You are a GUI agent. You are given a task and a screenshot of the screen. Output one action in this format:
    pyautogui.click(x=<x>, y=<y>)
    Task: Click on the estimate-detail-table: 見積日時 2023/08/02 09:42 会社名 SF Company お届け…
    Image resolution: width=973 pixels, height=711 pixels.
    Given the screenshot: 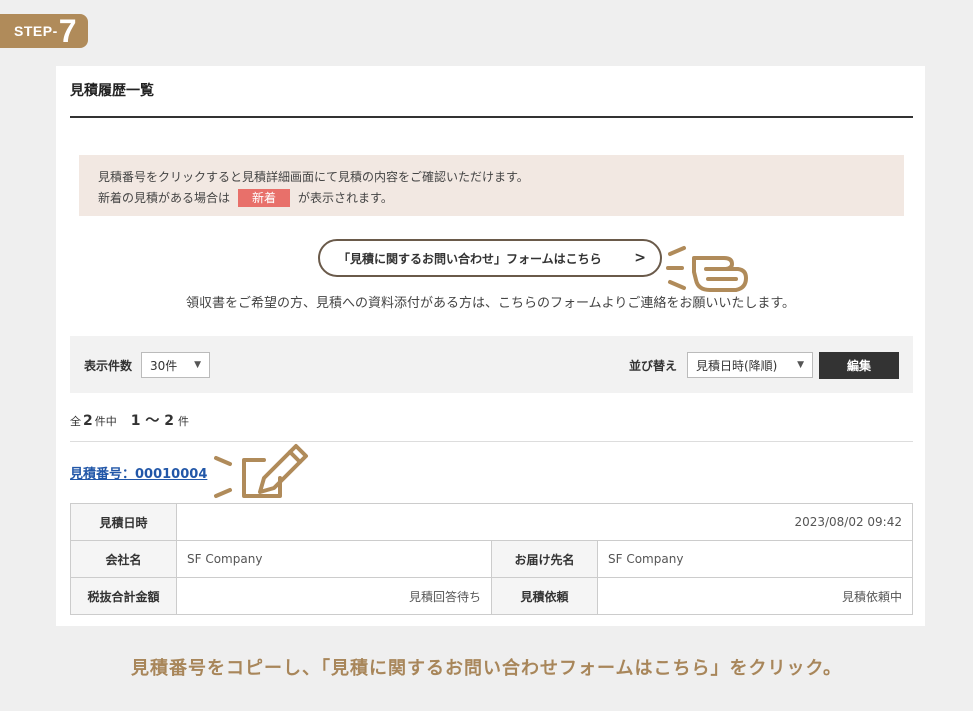 What is the action you would take?
    pyautogui.click(x=491, y=559)
    